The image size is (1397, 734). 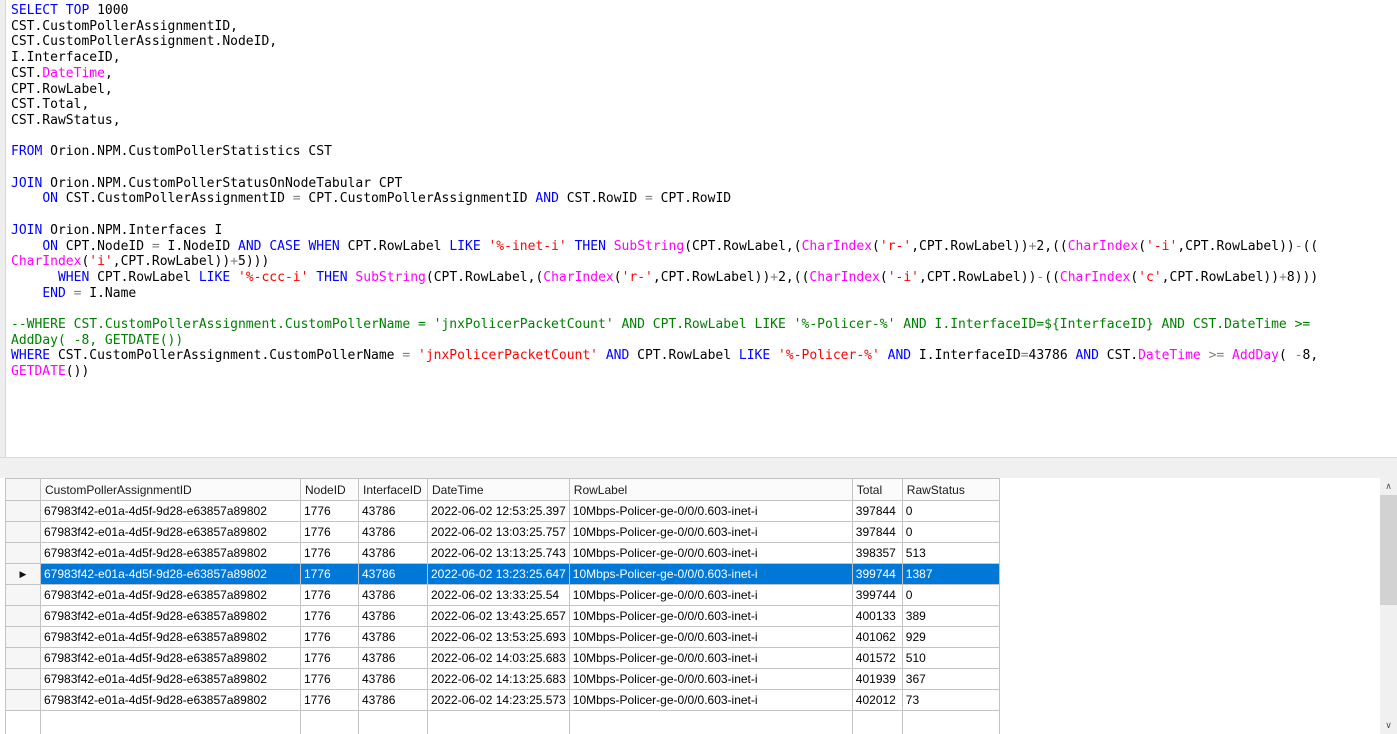 What do you see at coordinates (1388, 486) in the screenshot?
I see `scroll-up-button: ∧` at bounding box center [1388, 486].